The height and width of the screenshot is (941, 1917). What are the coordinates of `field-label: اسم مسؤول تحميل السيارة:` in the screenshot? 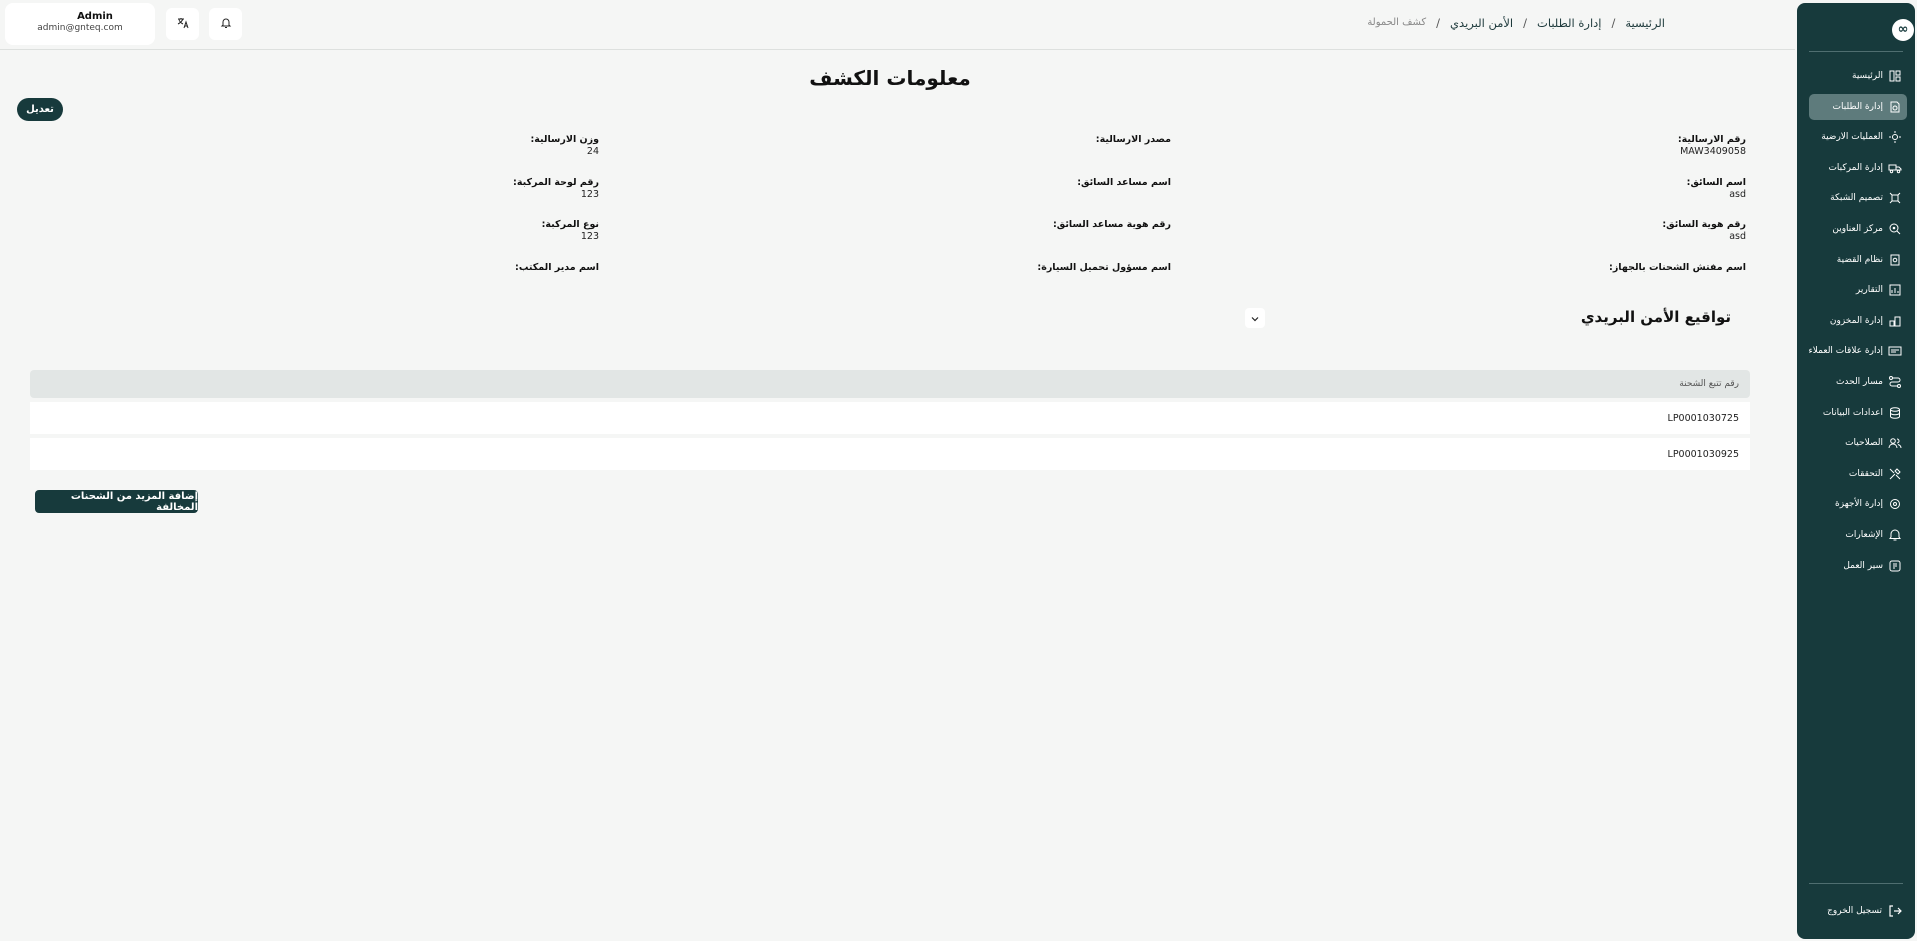 It's located at (1104, 267).